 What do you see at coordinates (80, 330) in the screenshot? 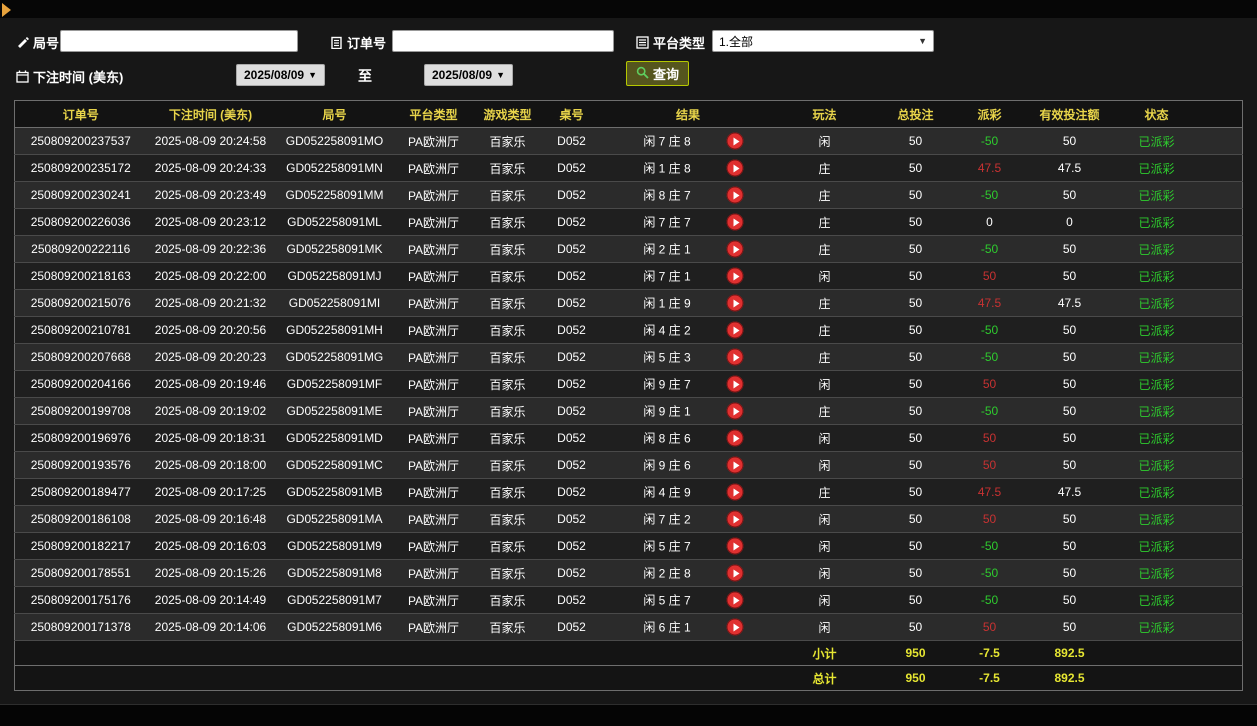
I see `order-no-cell: 250809200210781` at bounding box center [80, 330].